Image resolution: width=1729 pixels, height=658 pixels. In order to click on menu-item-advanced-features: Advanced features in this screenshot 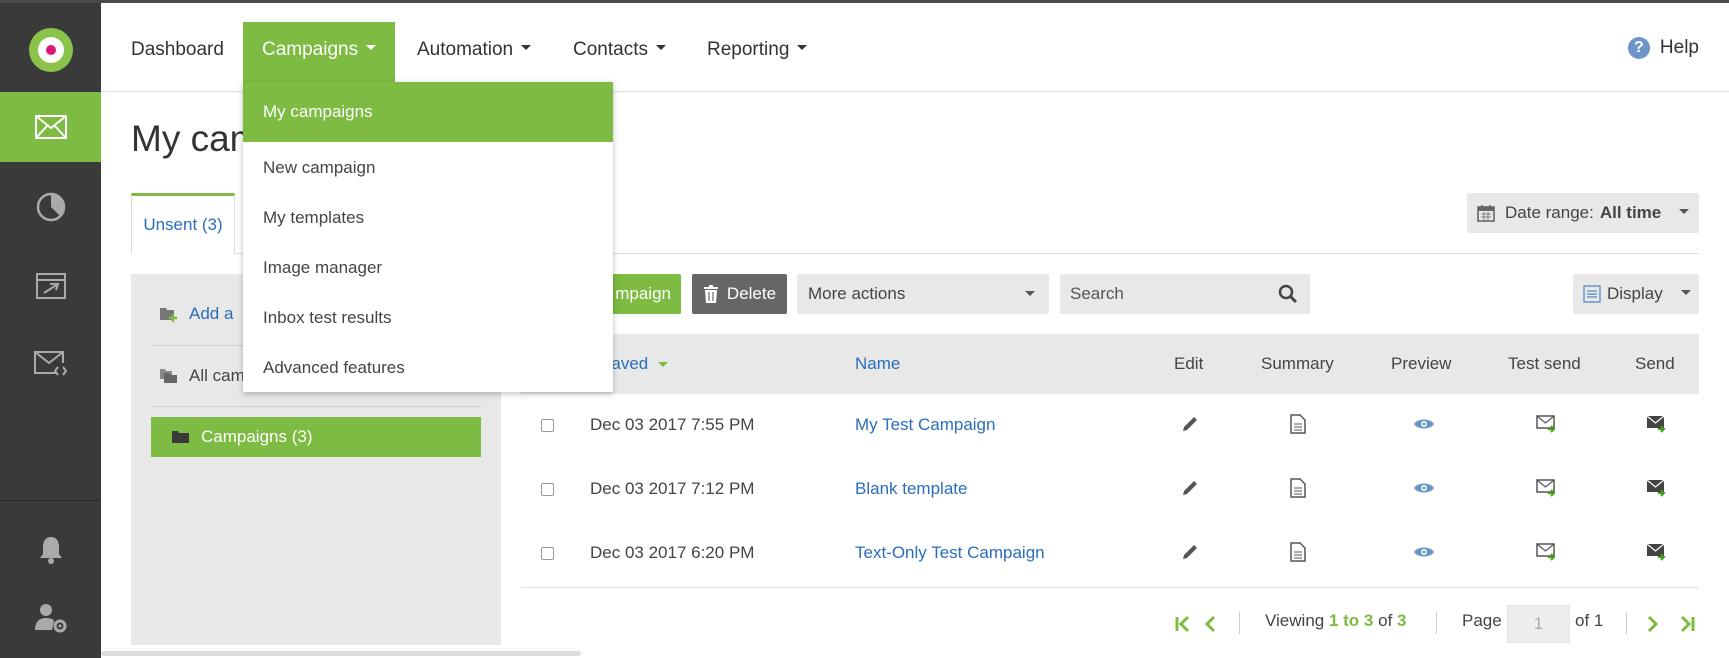, I will do `click(428, 368)`.